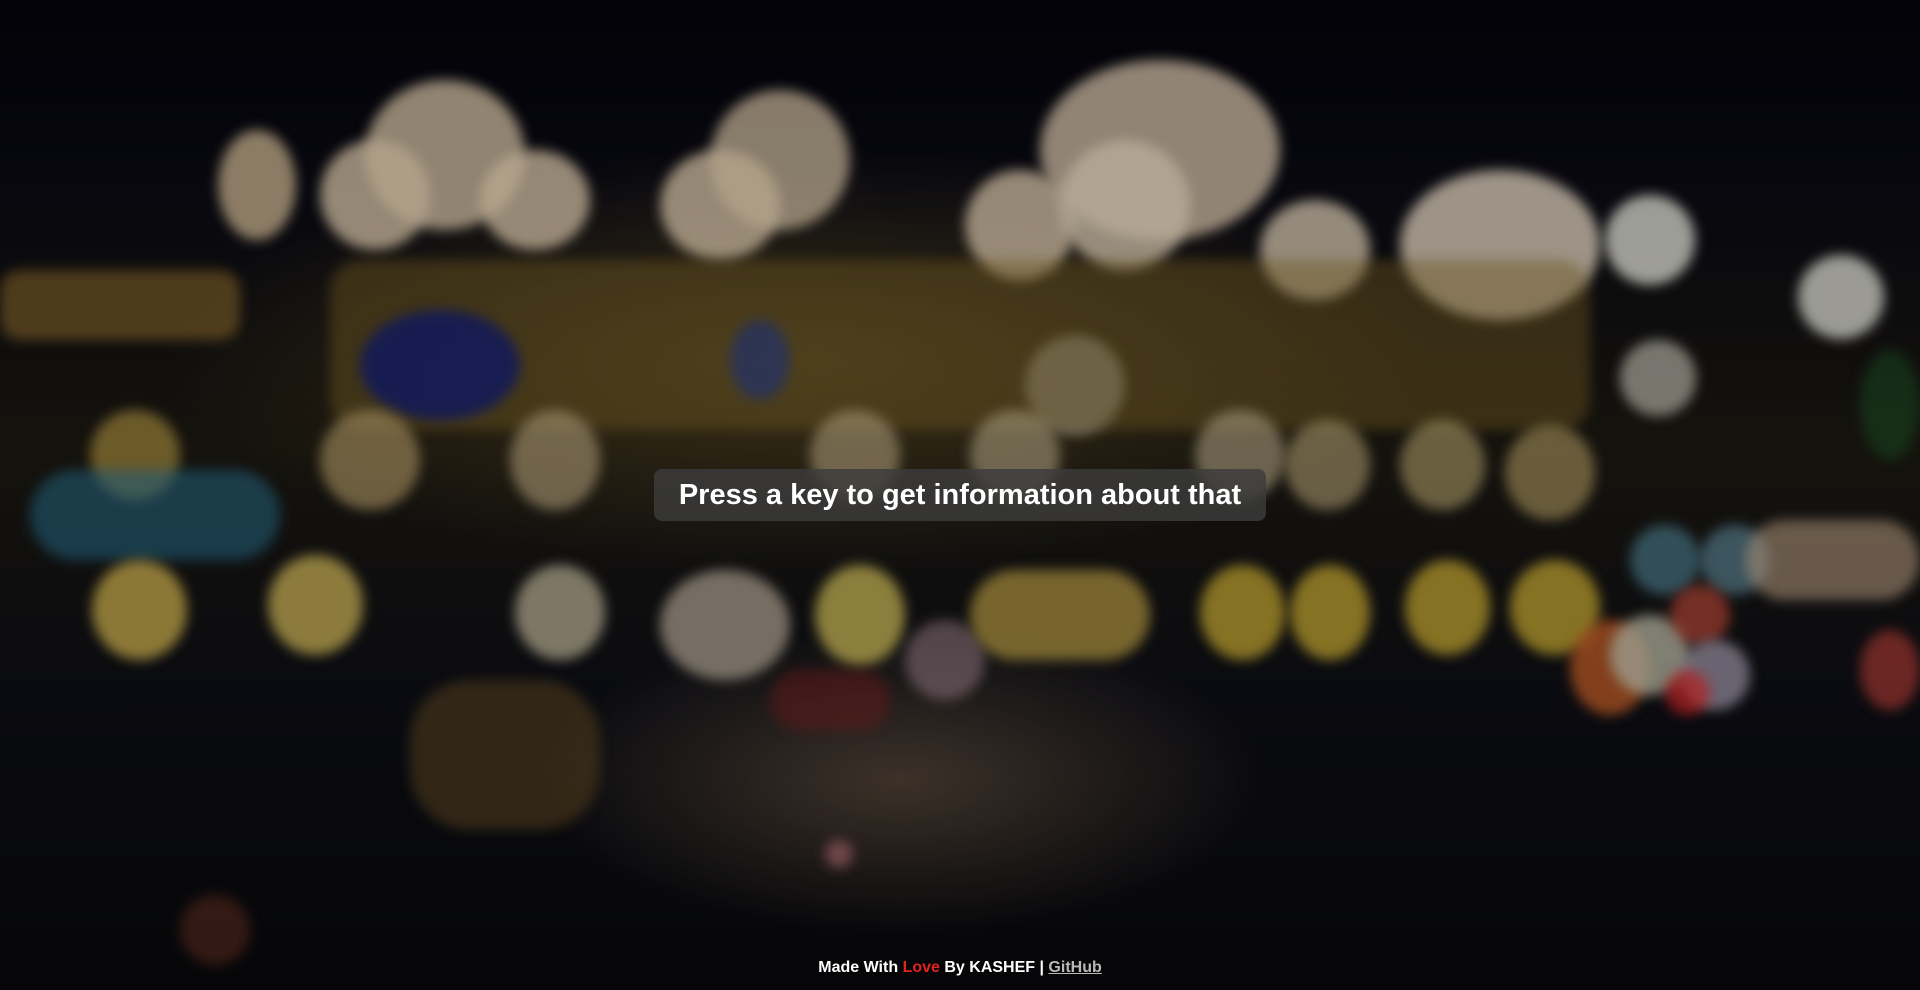 This screenshot has height=990, width=1920. I want to click on footer-love: Love, so click(921, 967).